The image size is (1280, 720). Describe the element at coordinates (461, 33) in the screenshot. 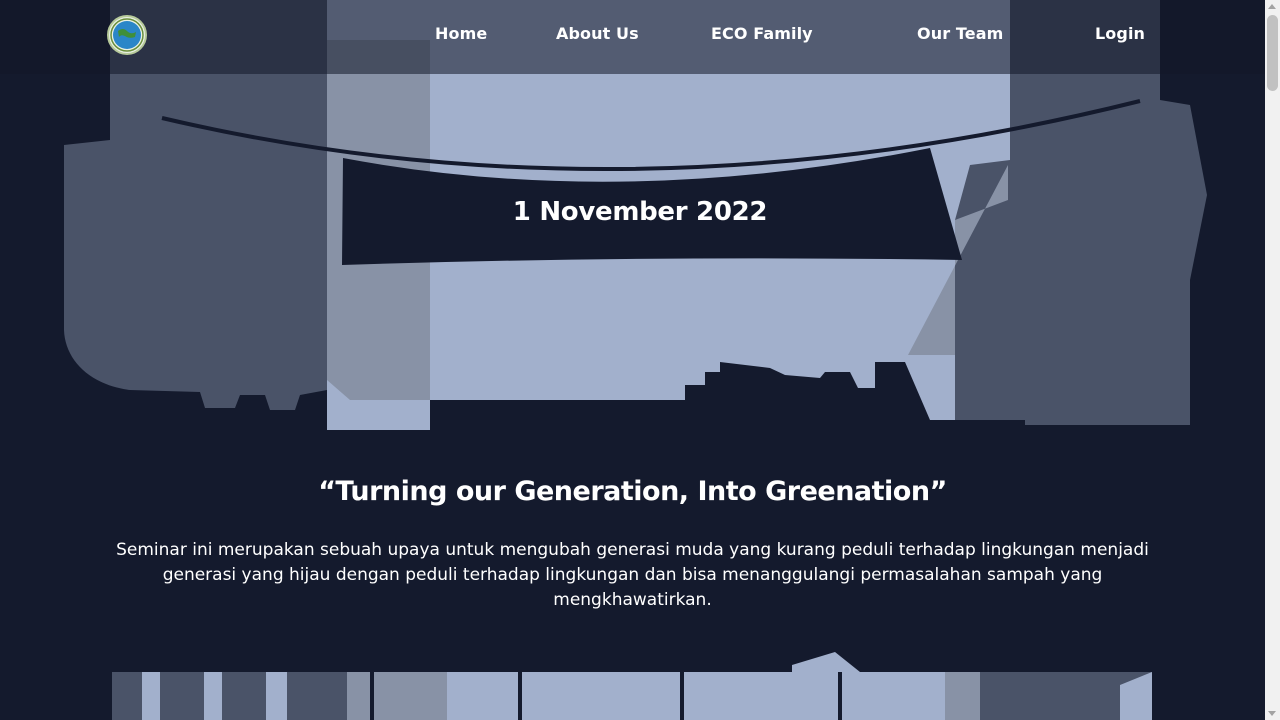

I see `nav-home-link: Home` at that location.